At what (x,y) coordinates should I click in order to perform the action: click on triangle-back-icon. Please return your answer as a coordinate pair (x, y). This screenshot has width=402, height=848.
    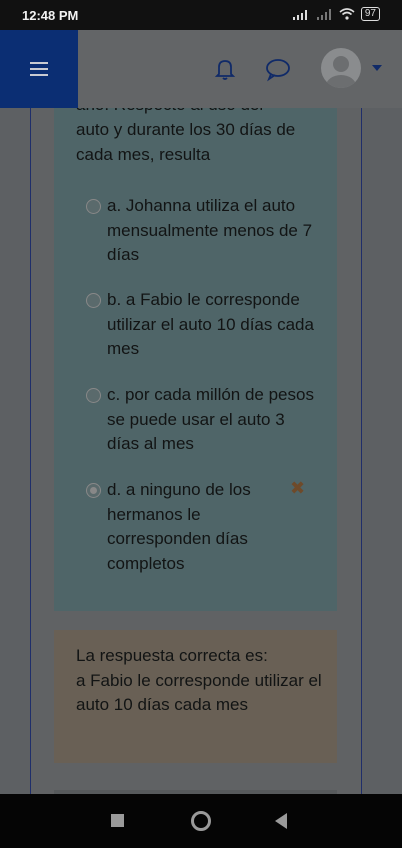
    Looking at the image, I should click on (281, 821).